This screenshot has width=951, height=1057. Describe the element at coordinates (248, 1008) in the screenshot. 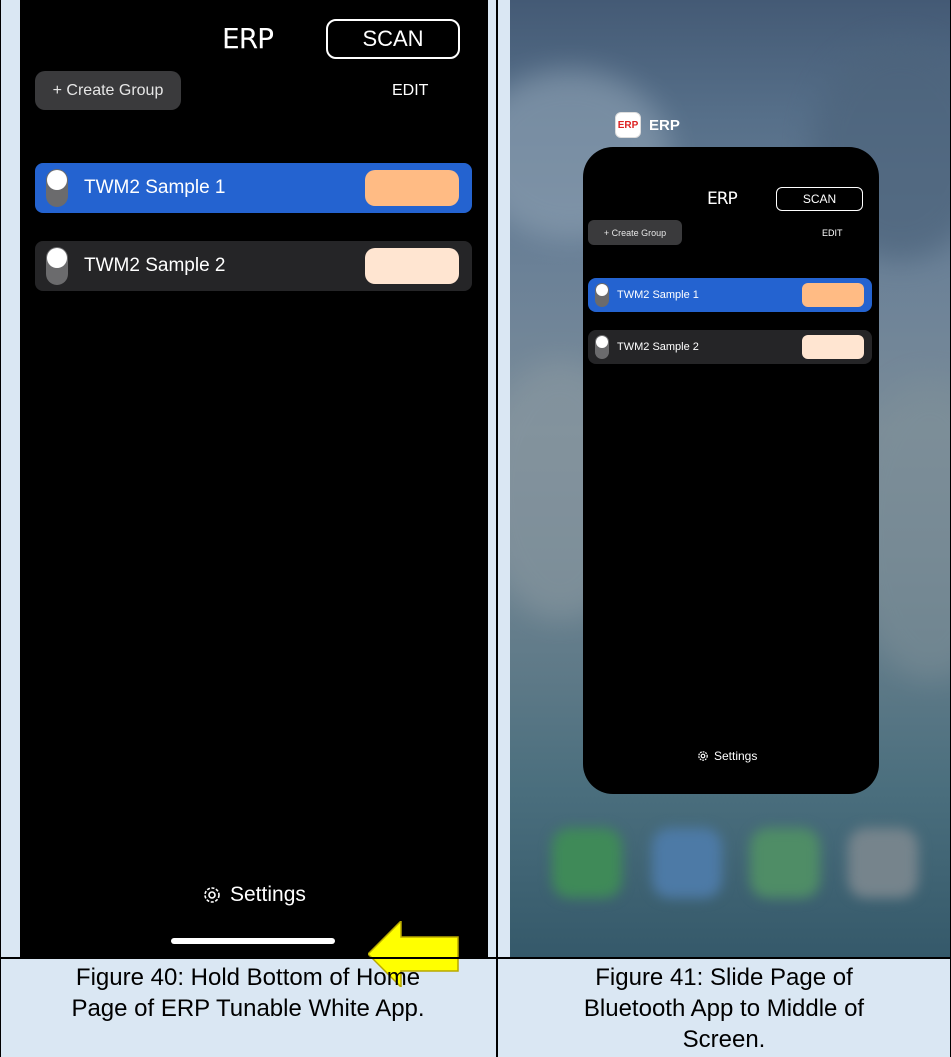

I see `caption-line: Page of ERP Tunable White App.` at that location.